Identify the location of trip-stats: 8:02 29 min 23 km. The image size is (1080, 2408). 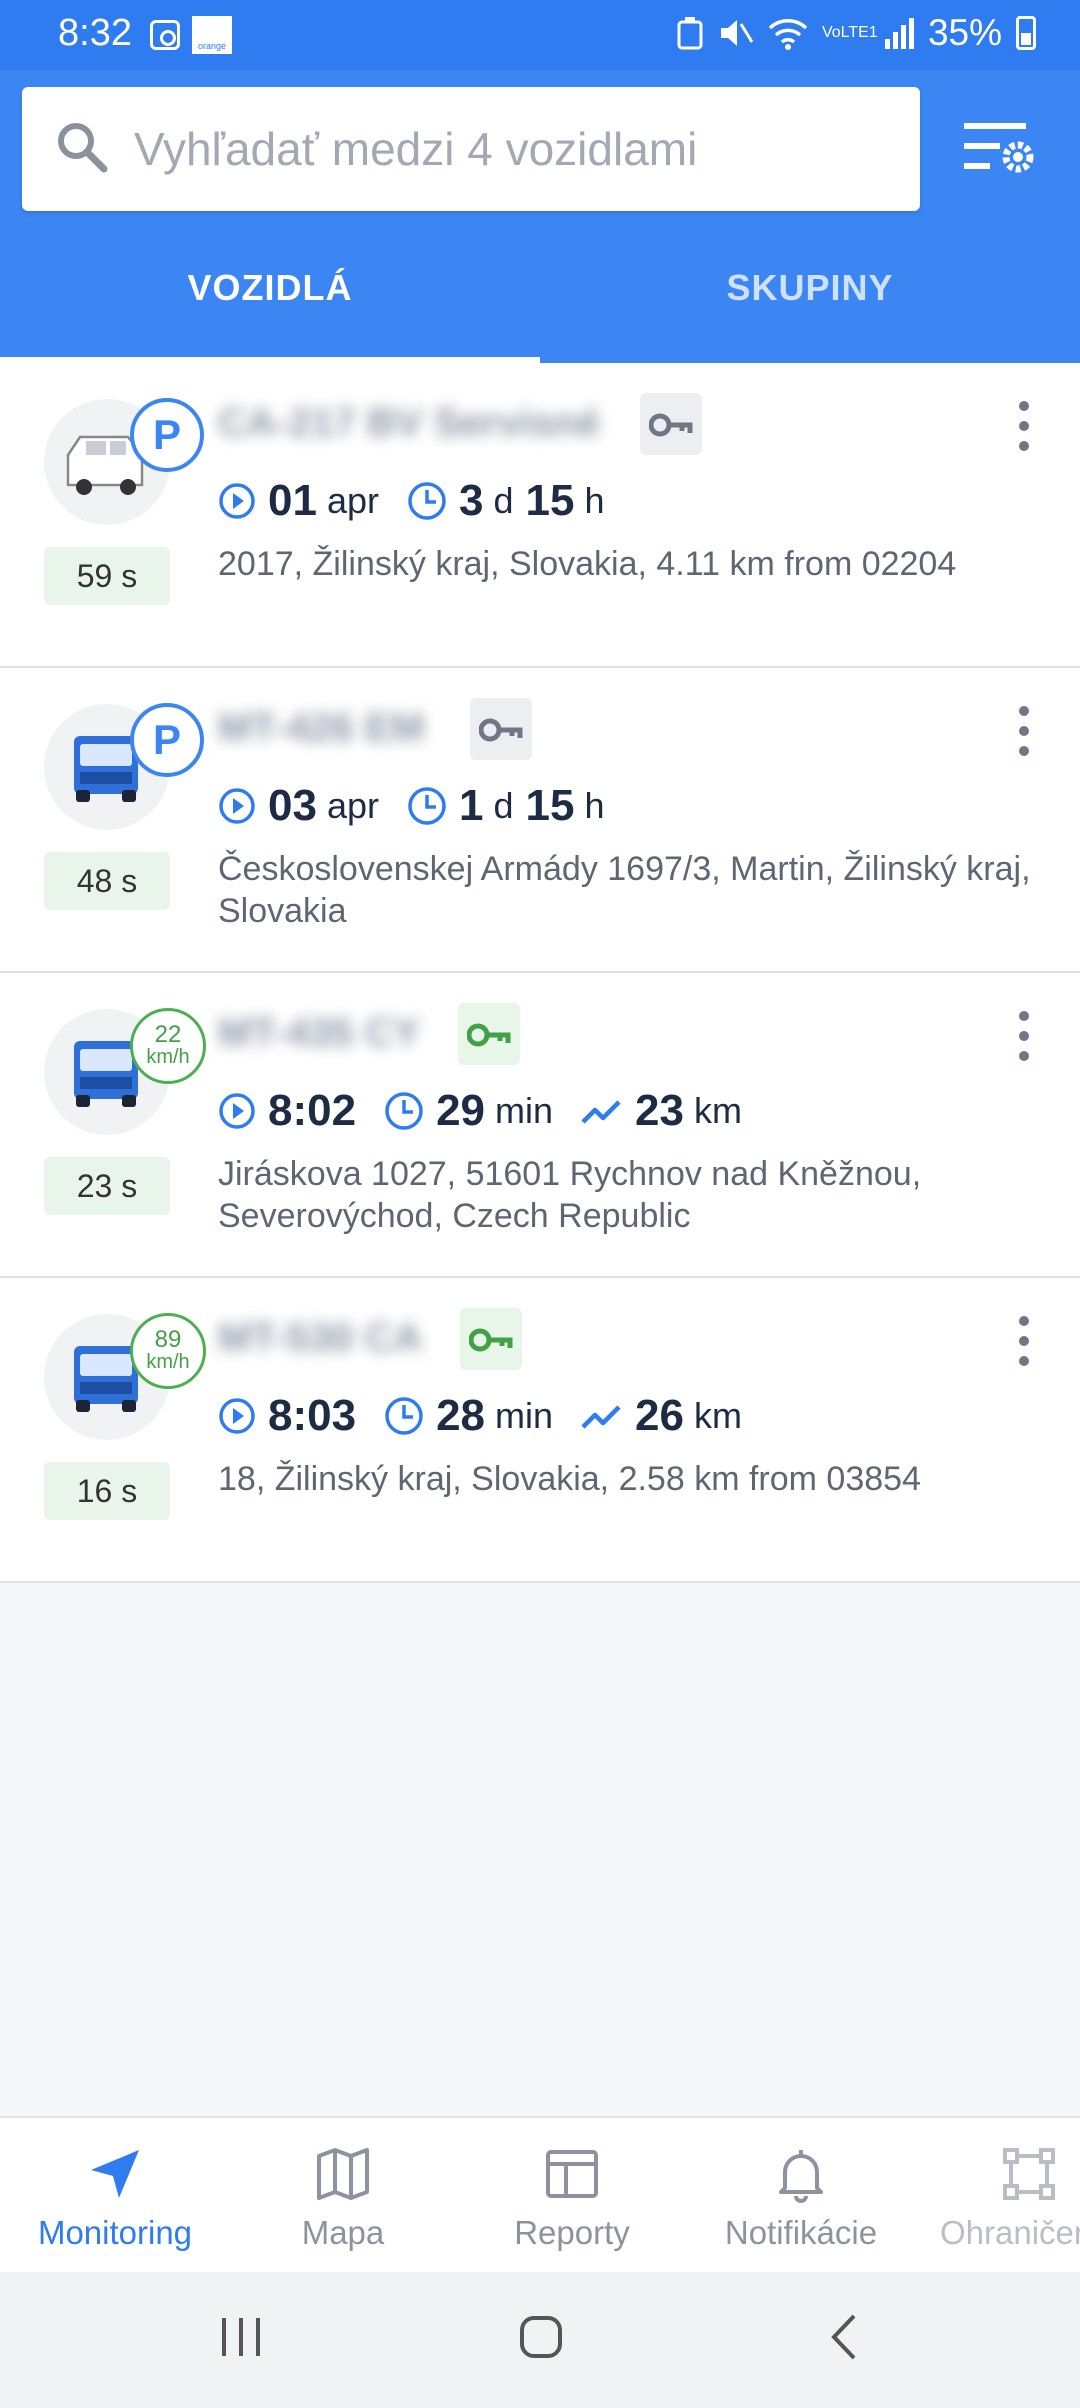
(494, 1111).